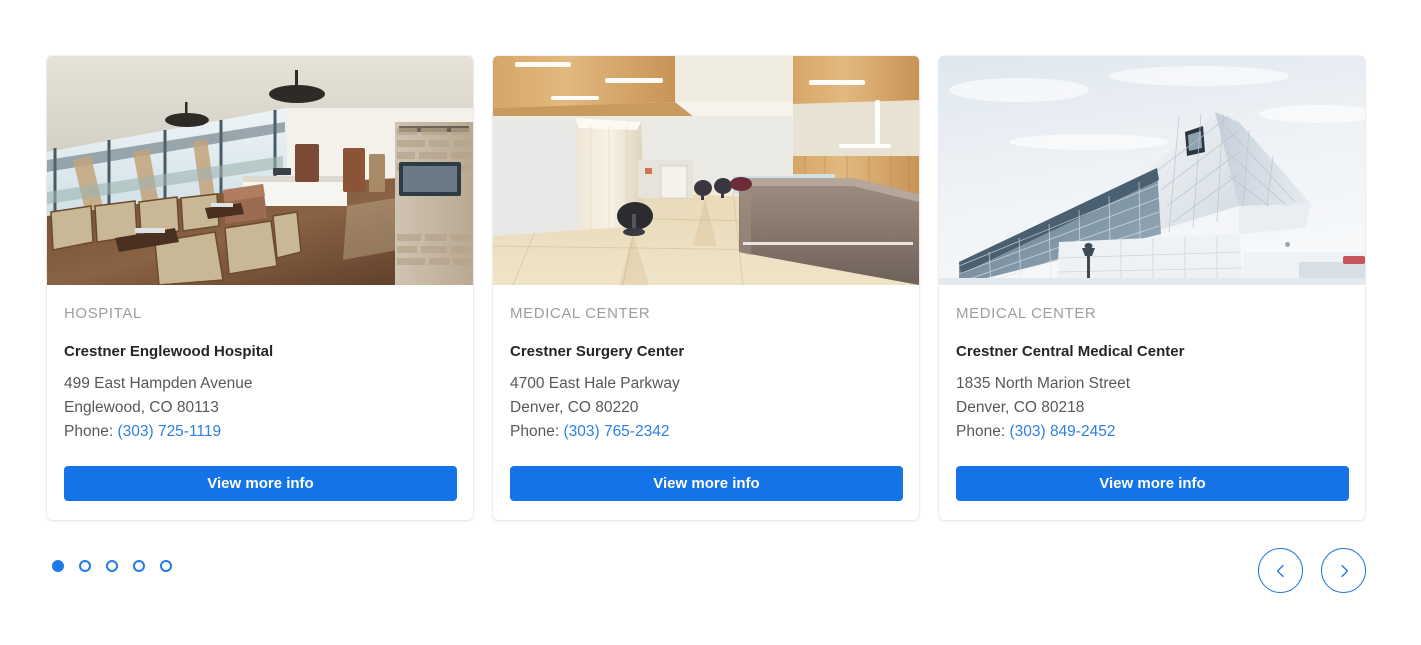  I want to click on modern-building-exterior-illustration, so click(1152, 170).